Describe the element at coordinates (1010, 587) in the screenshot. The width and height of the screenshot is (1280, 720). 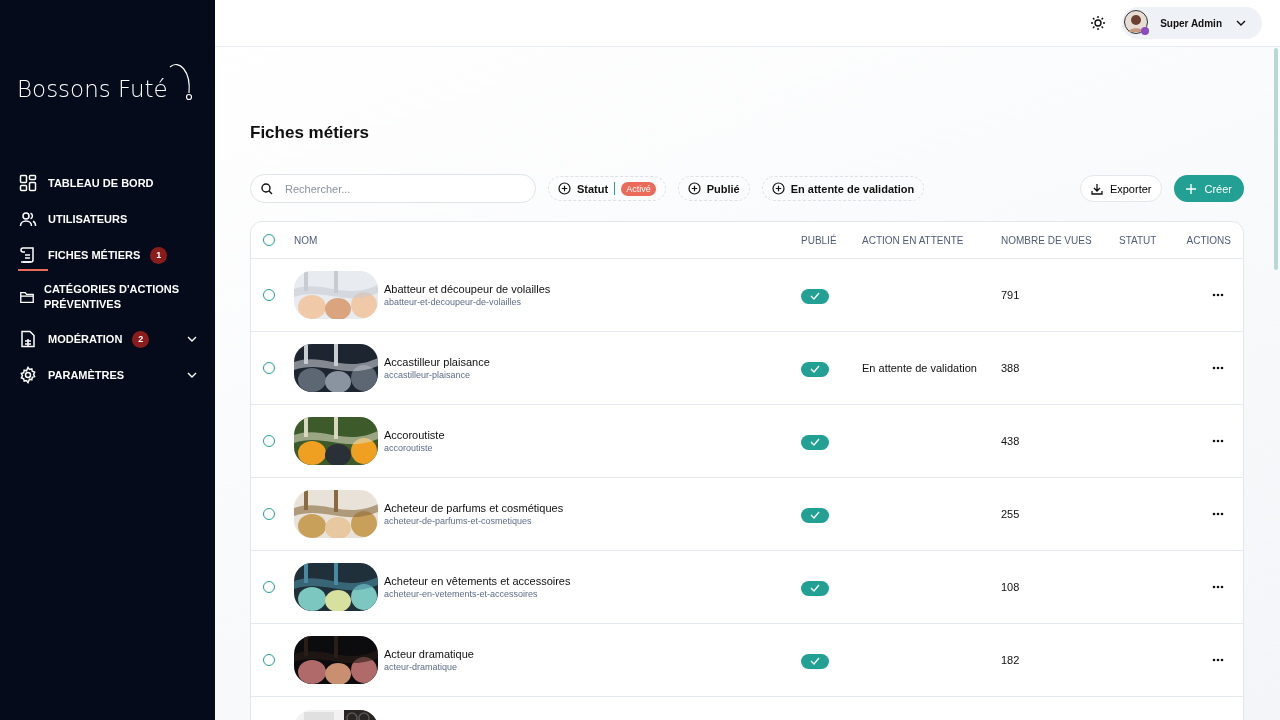
I see `view-count: 108` at that location.